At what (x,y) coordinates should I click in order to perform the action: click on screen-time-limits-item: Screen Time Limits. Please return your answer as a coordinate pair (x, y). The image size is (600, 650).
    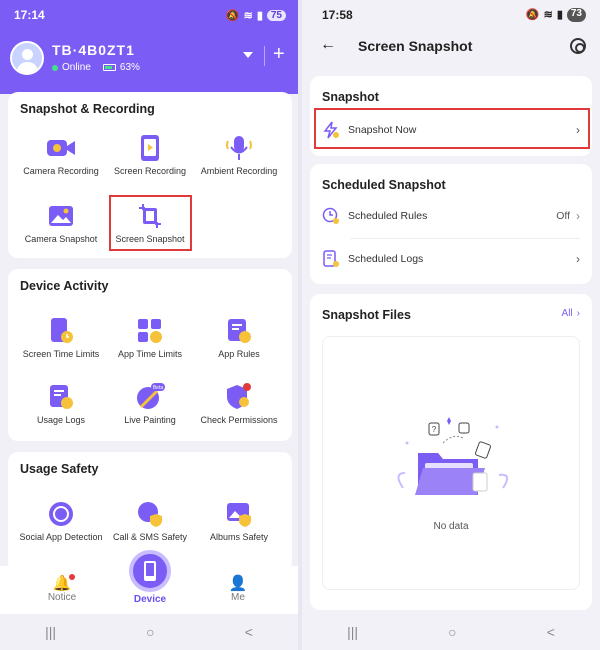
    Looking at the image, I should click on (61, 338).